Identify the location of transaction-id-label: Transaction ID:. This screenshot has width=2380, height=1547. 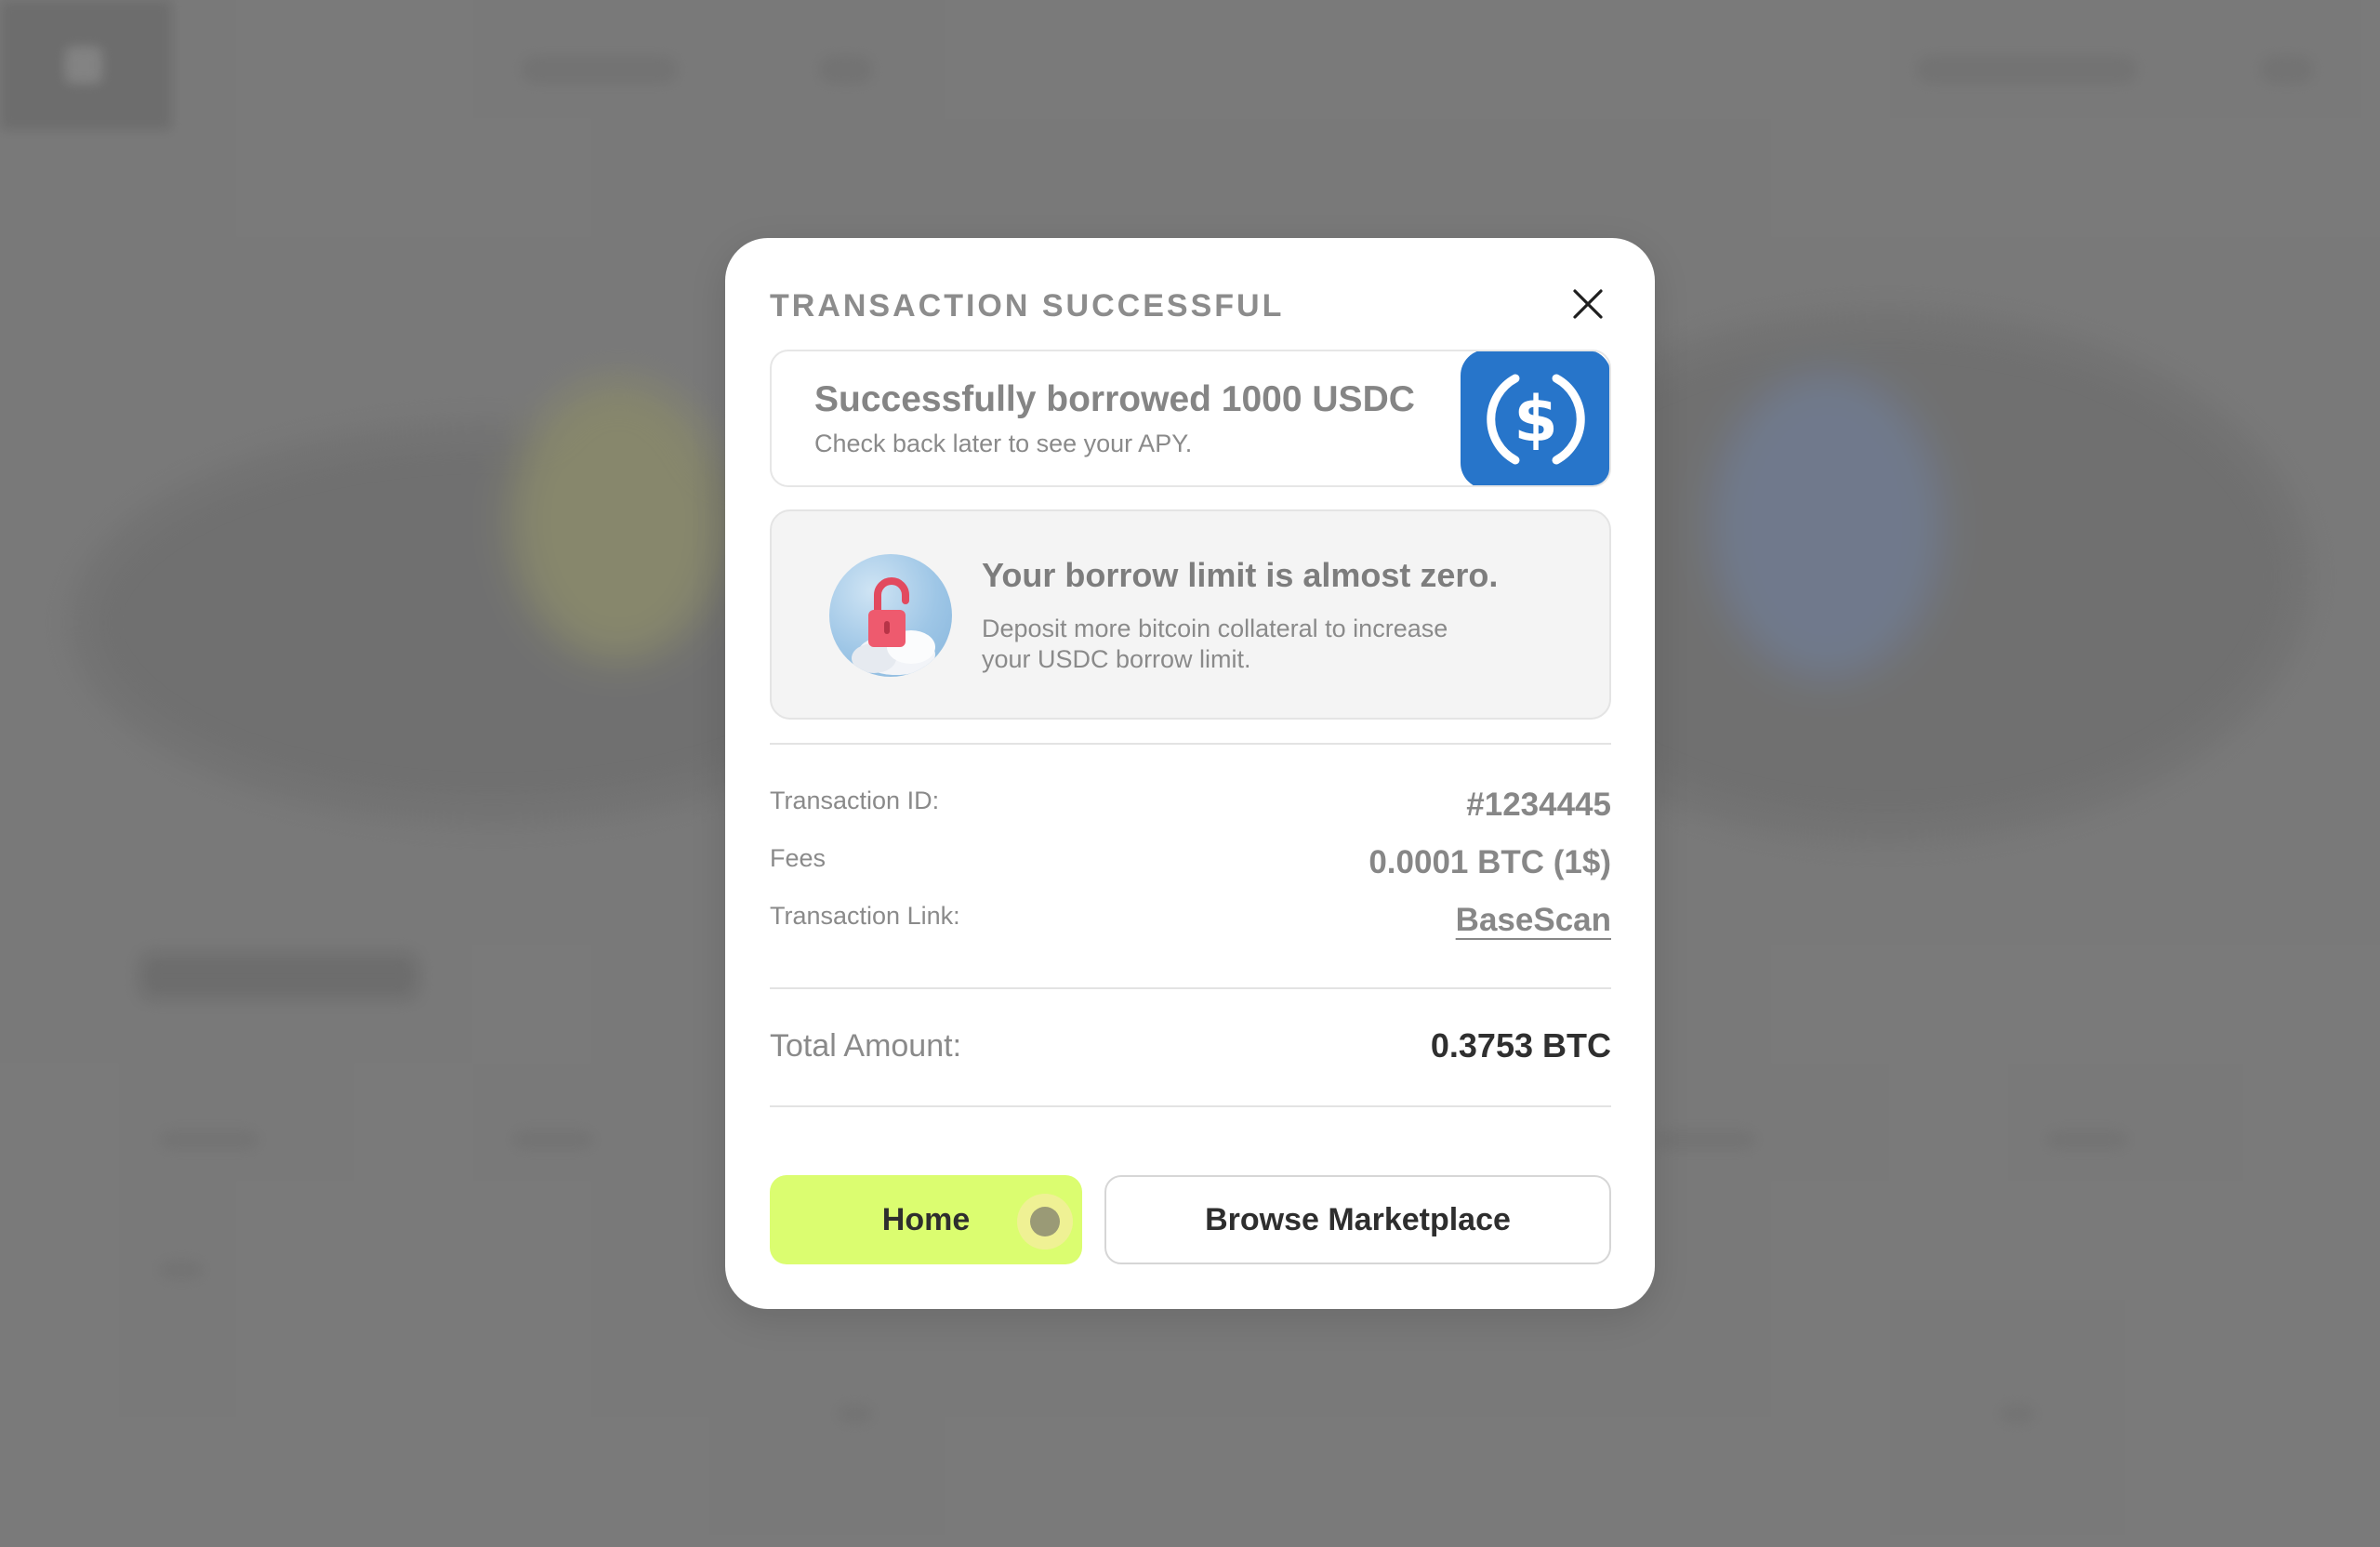
(855, 800).